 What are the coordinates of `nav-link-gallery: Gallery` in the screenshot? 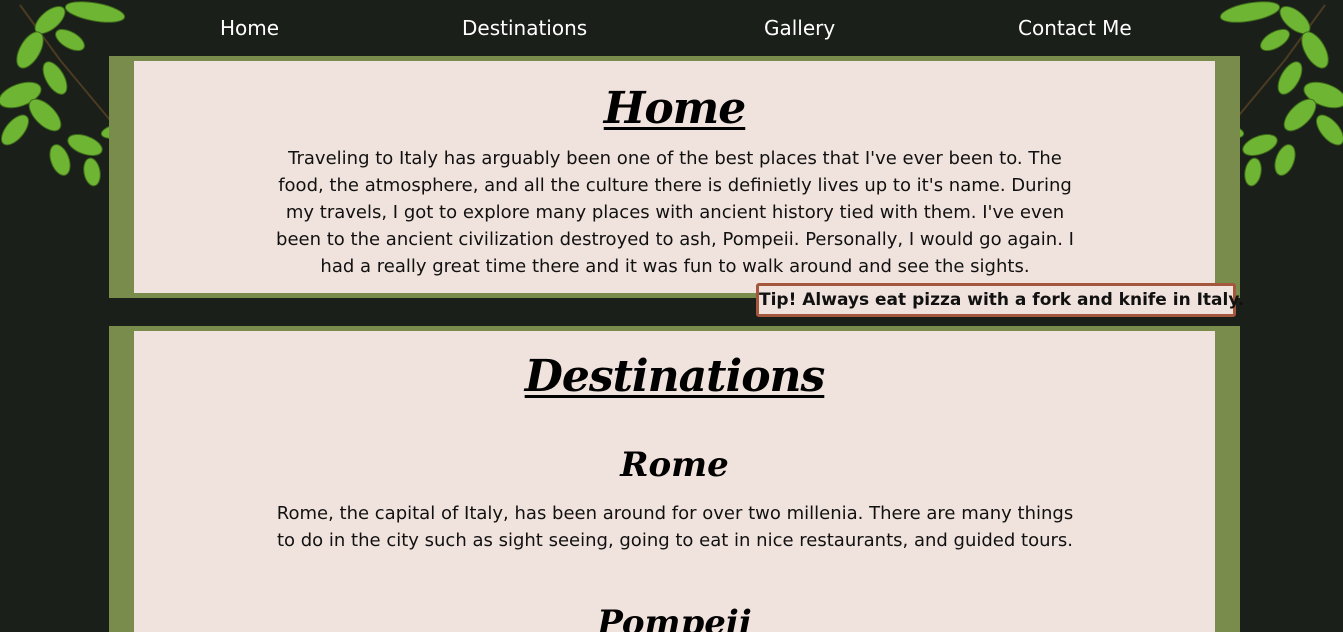 It's located at (799, 28).